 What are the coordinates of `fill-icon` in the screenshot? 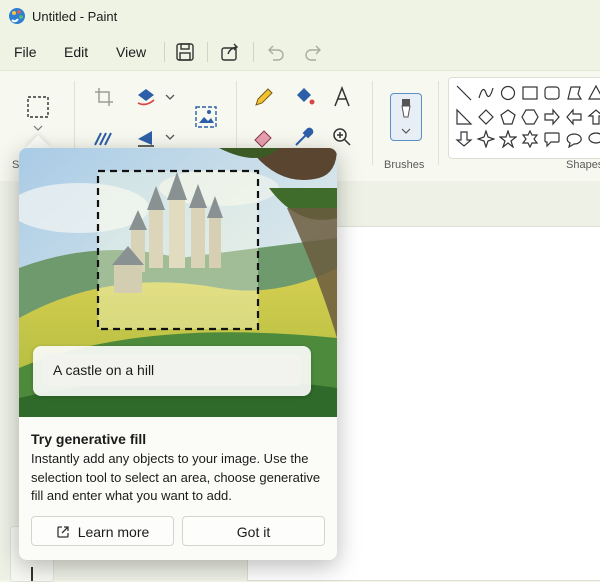 It's located at (304, 97).